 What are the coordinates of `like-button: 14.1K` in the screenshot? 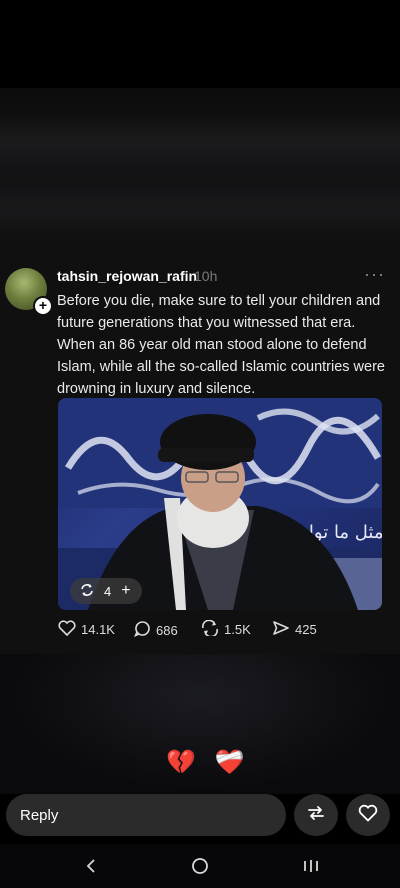 It's located at (86, 629).